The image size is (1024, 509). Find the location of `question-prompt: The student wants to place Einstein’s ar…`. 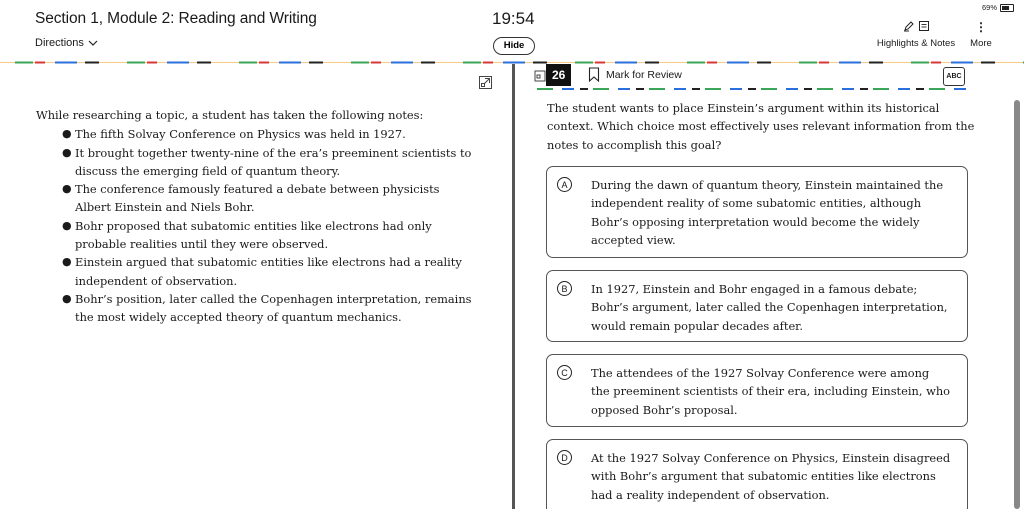

question-prompt: The student wants to place Einstein’s ar… is located at coordinates (761, 126).